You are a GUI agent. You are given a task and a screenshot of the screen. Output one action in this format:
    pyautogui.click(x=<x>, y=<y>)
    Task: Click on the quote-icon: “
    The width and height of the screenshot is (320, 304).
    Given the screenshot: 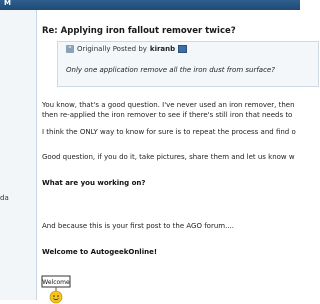 What is the action you would take?
    pyautogui.click(x=70, y=49)
    